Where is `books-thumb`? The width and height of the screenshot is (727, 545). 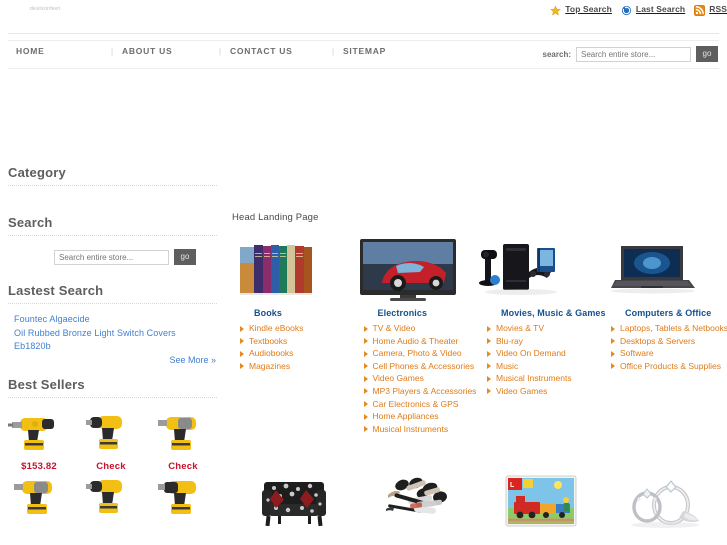
books-thumb is located at coordinates (294, 269).